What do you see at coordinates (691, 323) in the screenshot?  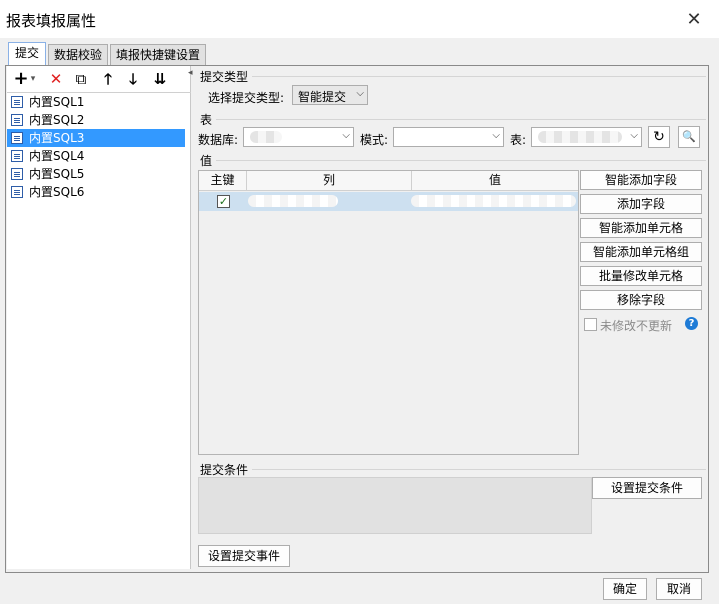 I see `help-icon: ?` at bounding box center [691, 323].